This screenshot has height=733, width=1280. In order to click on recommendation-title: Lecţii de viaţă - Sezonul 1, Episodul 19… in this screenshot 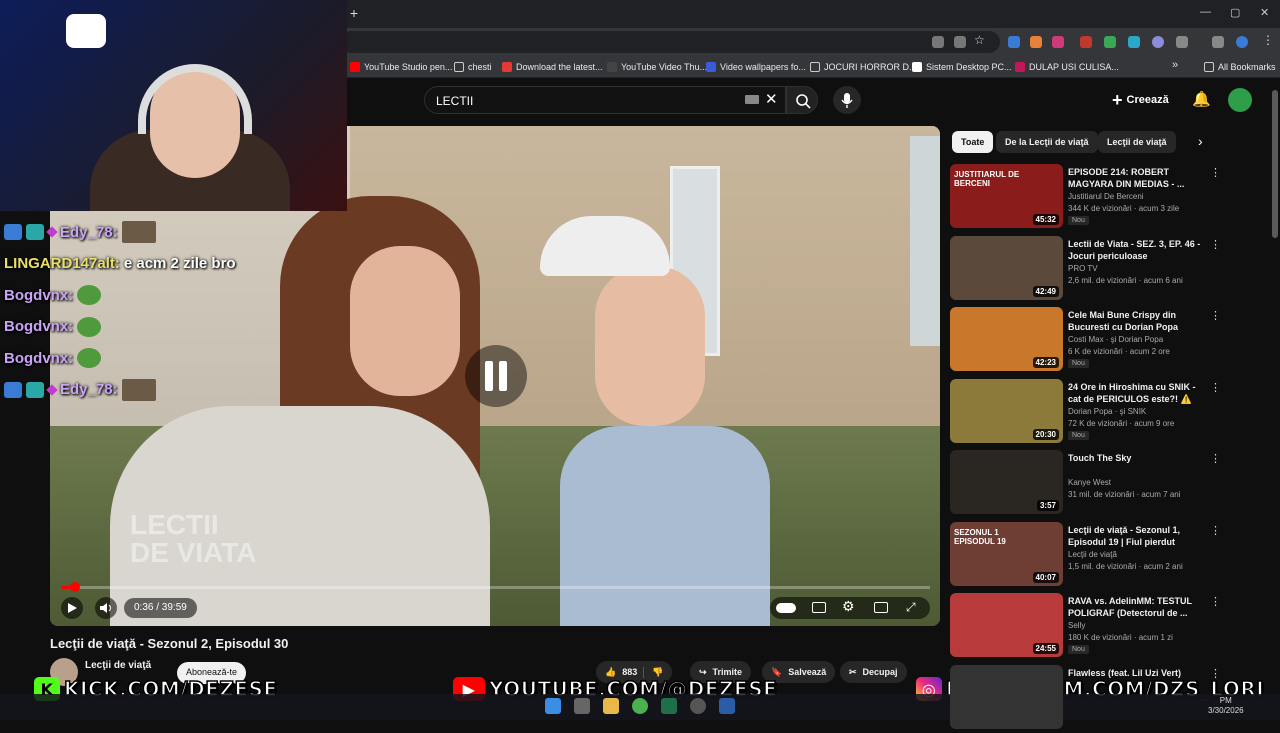, I will do `click(1137, 536)`.